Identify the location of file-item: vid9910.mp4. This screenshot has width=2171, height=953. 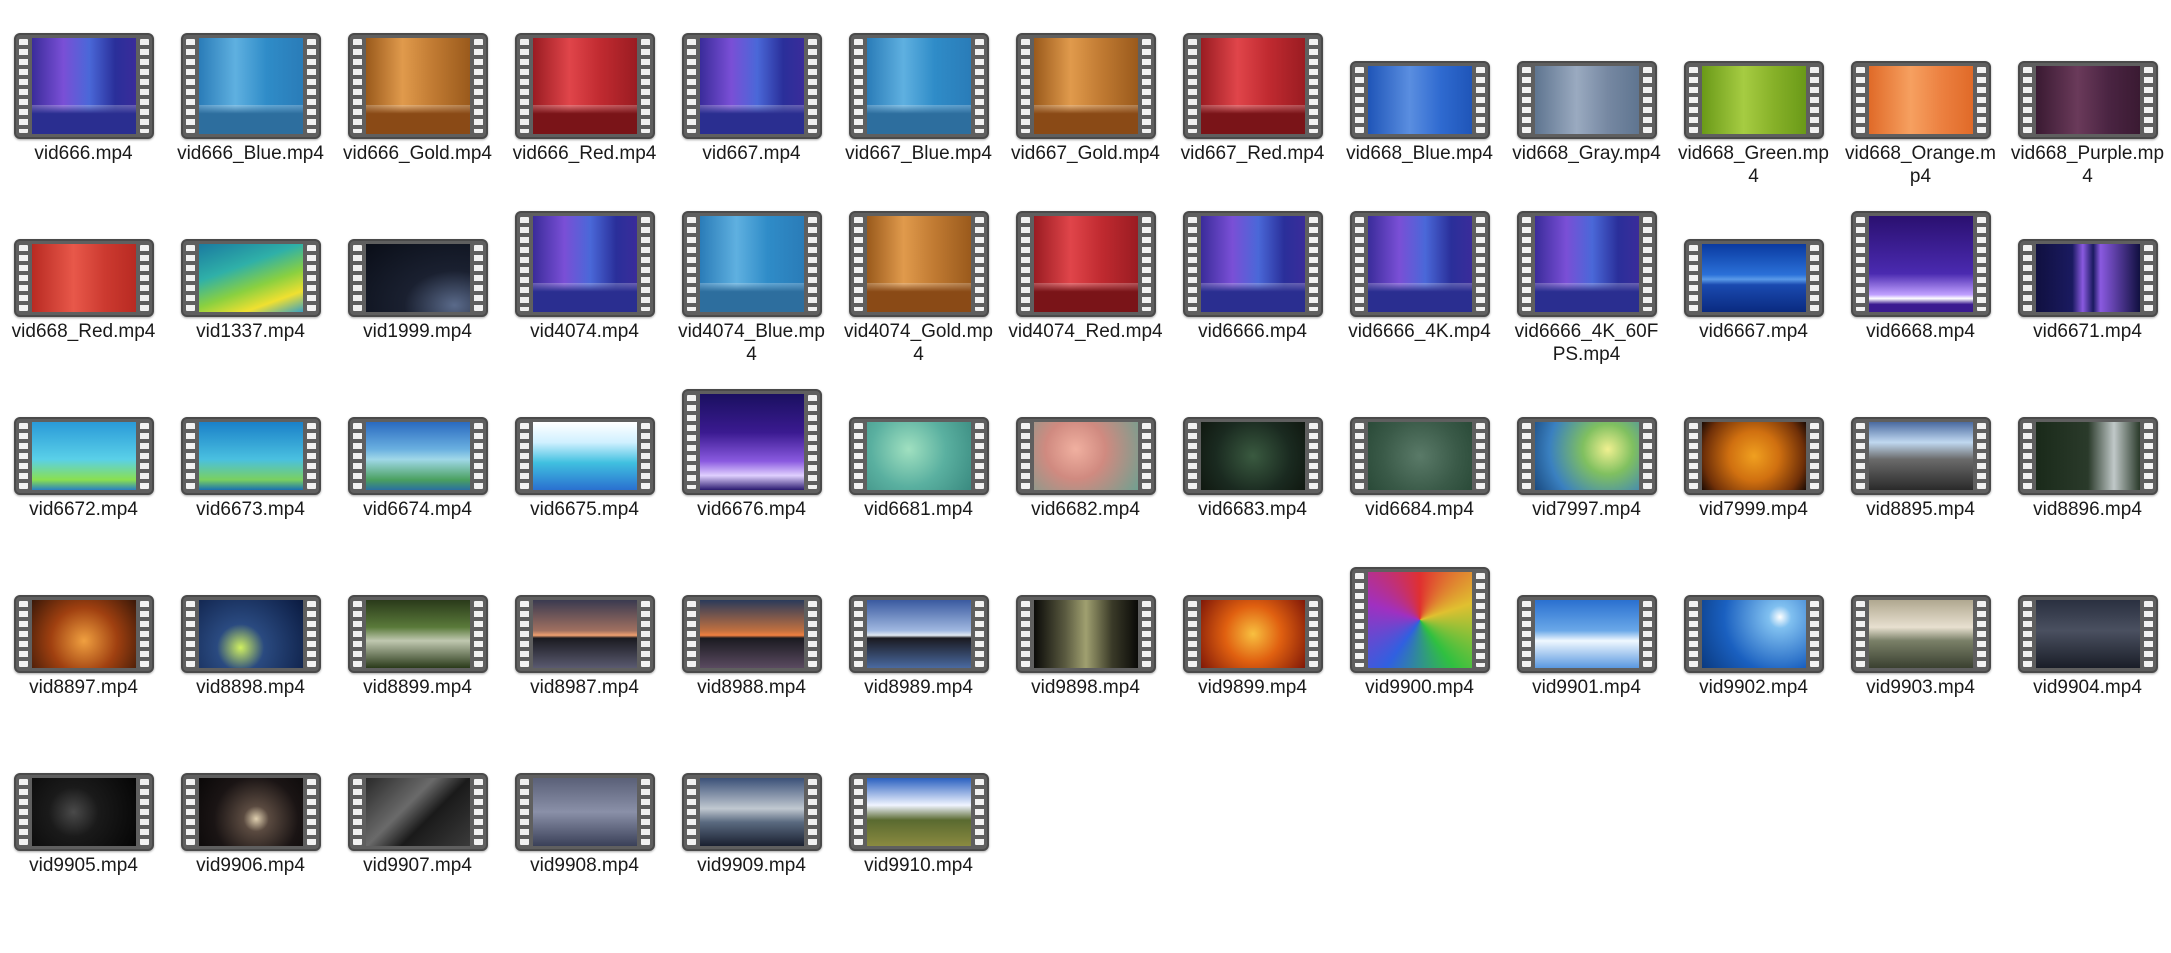
(918, 812).